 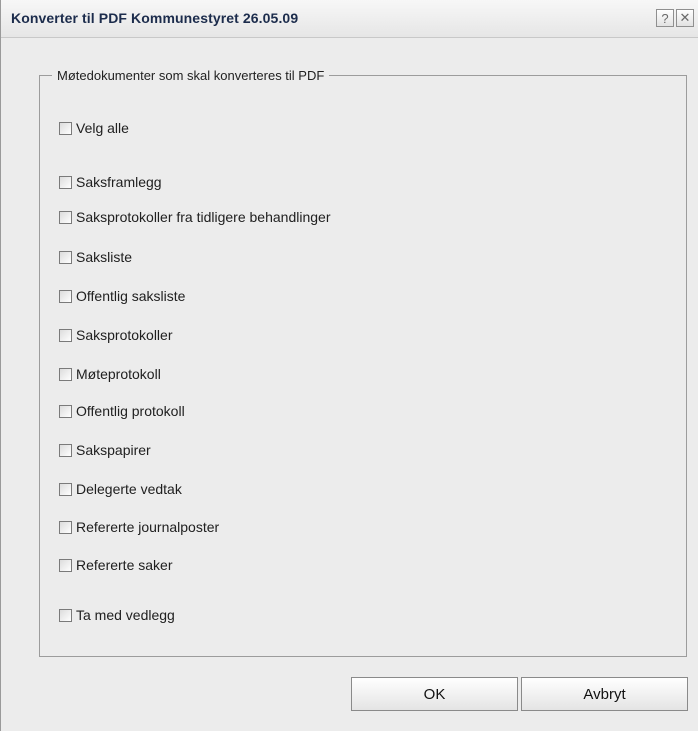 What do you see at coordinates (125, 615) in the screenshot?
I see `checkbox-label: Ta med vedlegg` at bounding box center [125, 615].